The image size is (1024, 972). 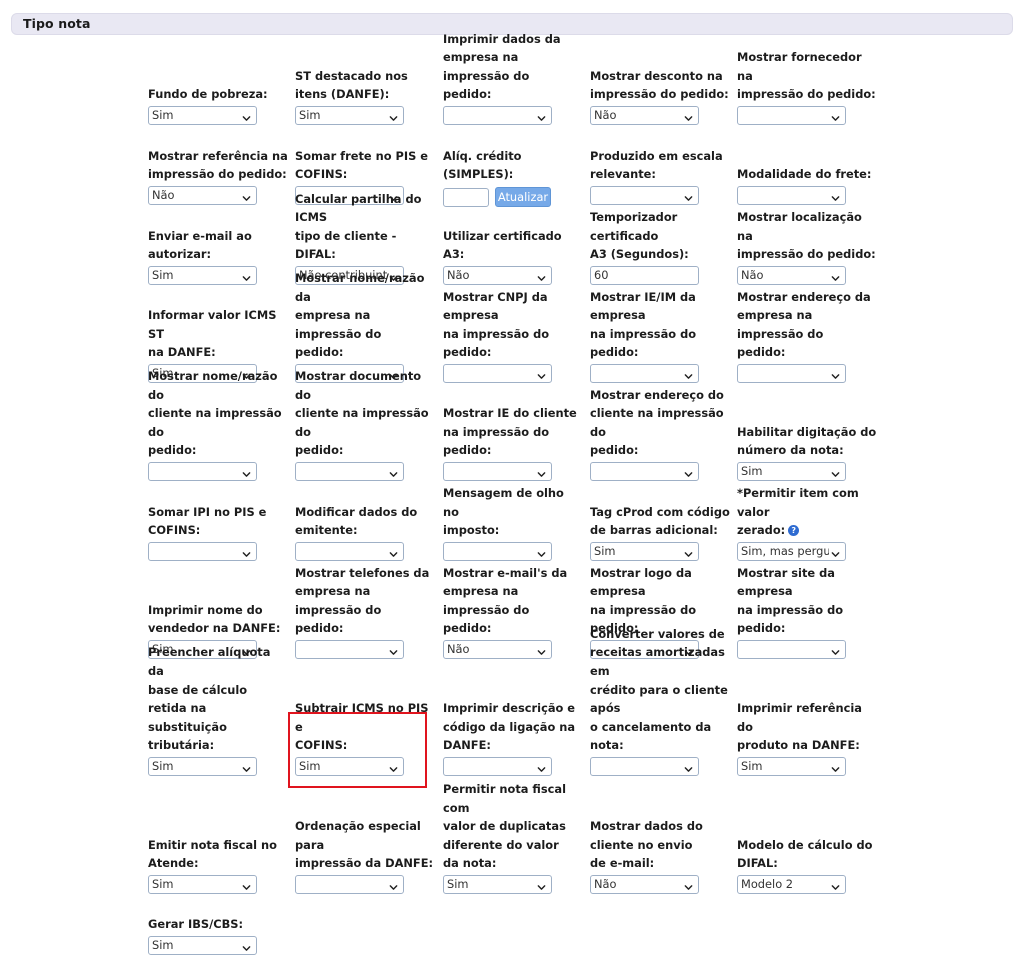 I want to click on select-mostrar-cnpj-da-empresa-na-impressao-do-, so click(x=497, y=373).